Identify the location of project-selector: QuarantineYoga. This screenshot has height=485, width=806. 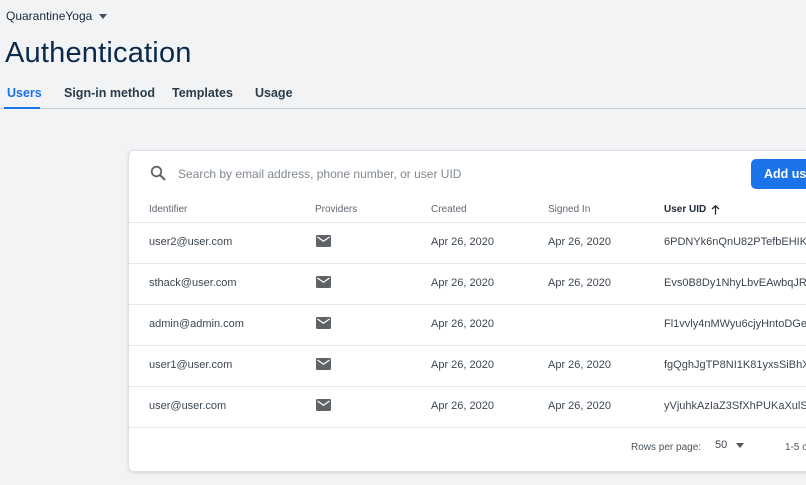
(57, 16).